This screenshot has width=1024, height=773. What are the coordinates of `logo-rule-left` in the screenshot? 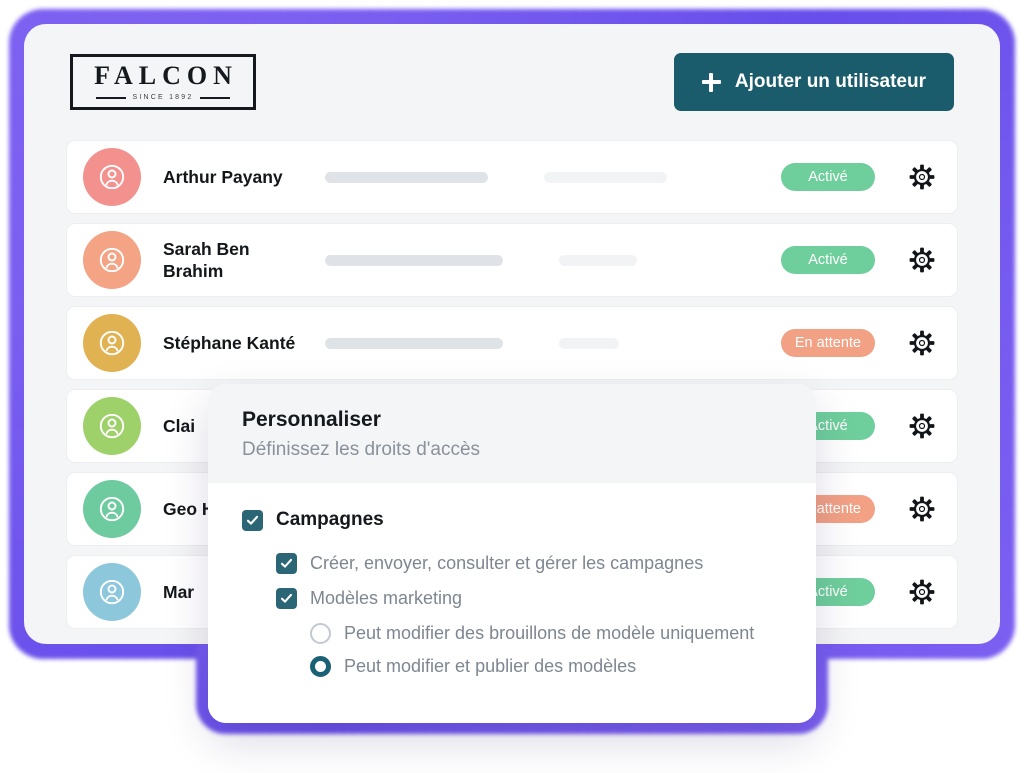 It's located at (110, 97).